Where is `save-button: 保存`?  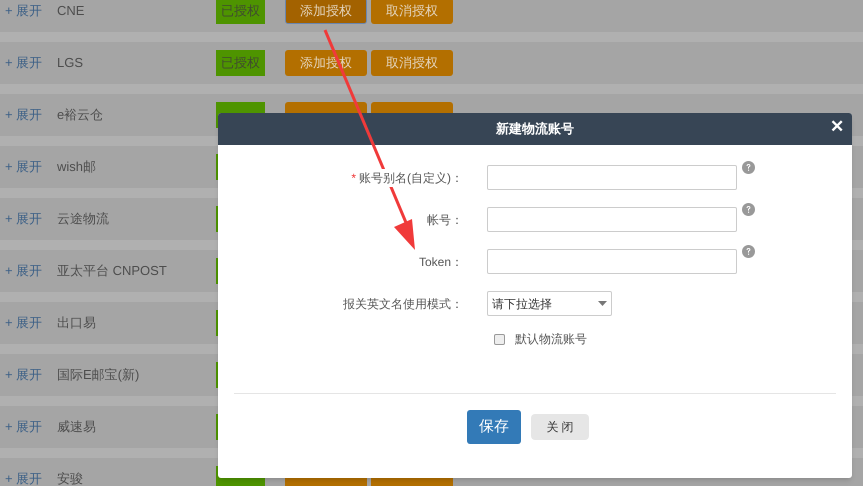 save-button: 保存 is located at coordinates (494, 427).